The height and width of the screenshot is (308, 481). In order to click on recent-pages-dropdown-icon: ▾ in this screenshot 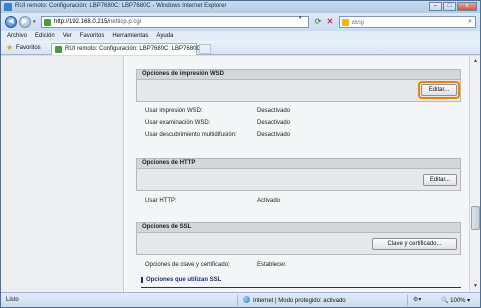, I will do `click(34, 22)`.